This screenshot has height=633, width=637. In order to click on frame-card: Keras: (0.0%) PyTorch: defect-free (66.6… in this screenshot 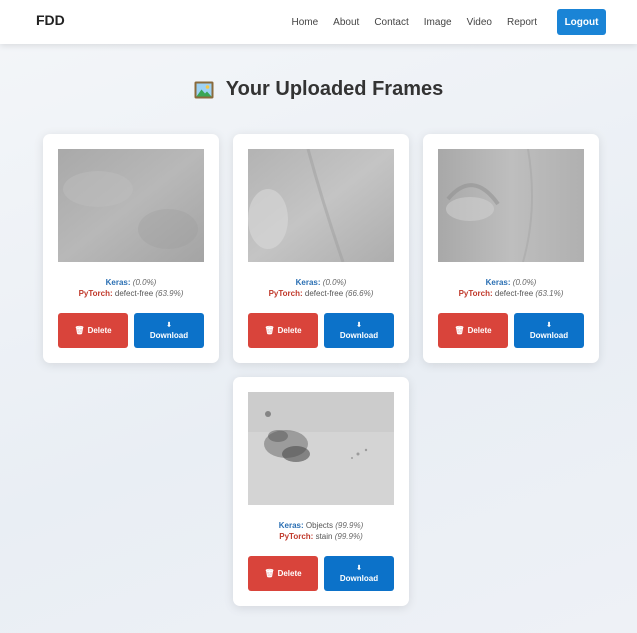, I will do `click(321, 248)`.